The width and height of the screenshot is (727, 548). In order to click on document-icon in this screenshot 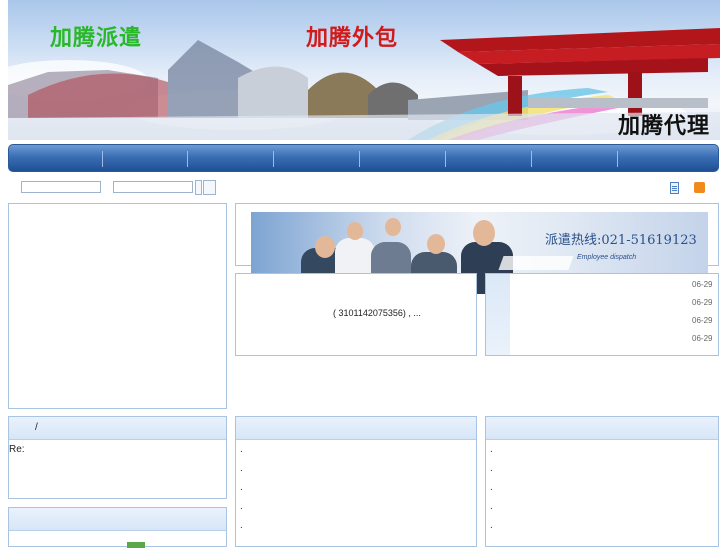, I will do `click(674, 188)`.